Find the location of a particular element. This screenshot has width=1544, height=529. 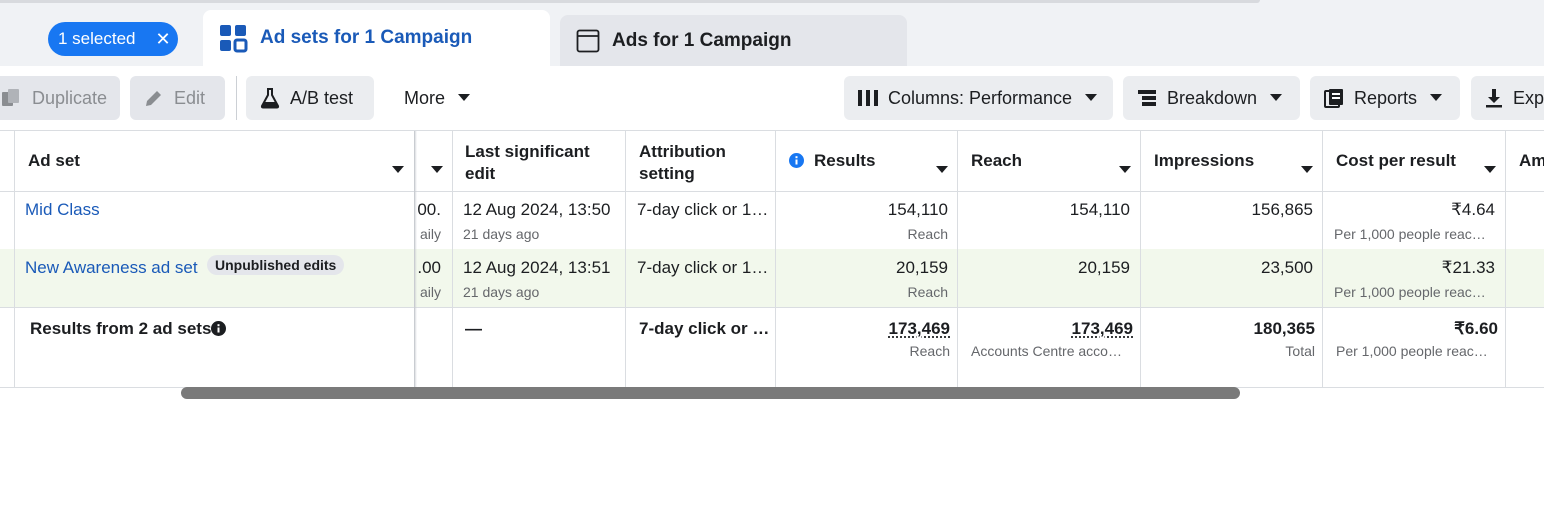

totals-divider is located at coordinates (772, 307).